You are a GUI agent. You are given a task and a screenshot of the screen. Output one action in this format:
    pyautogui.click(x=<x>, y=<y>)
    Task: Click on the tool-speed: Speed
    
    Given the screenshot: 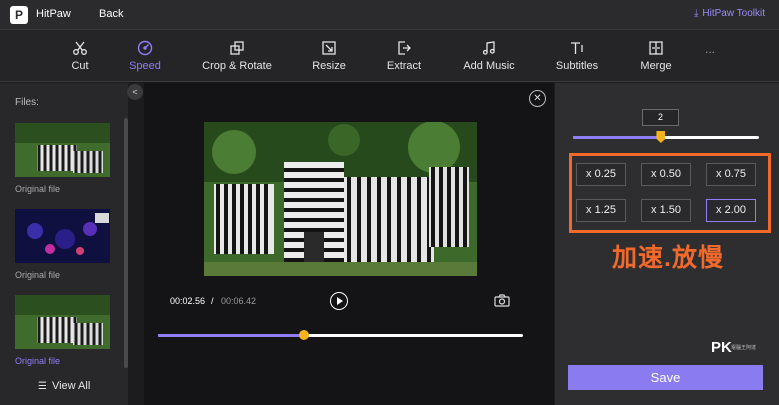 What is the action you would take?
    pyautogui.click(x=145, y=56)
    